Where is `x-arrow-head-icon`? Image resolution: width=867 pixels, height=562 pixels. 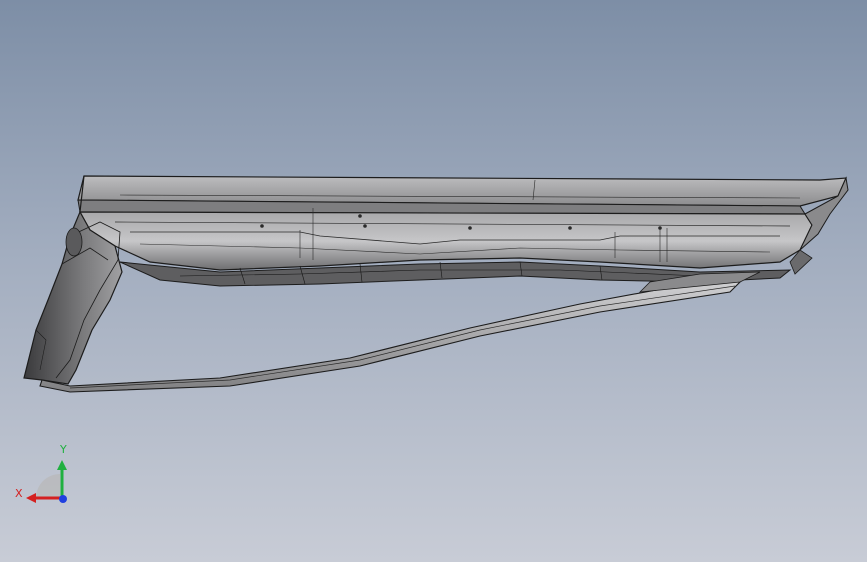 x-arrow-head-icon is located at coordinates (31, 498).